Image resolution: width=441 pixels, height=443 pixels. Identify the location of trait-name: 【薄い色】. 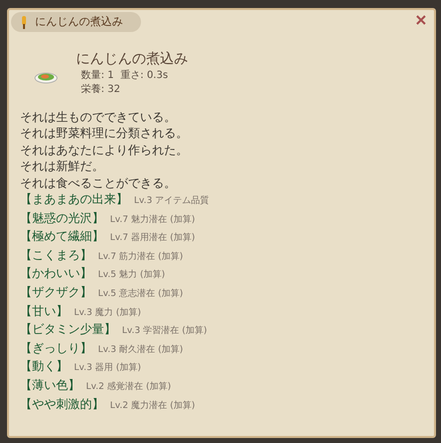
(50, 385).